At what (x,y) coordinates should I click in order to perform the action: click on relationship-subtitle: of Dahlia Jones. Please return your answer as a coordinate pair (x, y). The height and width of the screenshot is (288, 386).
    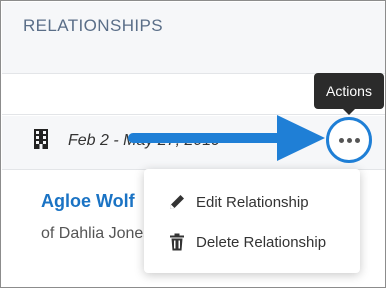
    Looking at the image, I should click on (96, 233).